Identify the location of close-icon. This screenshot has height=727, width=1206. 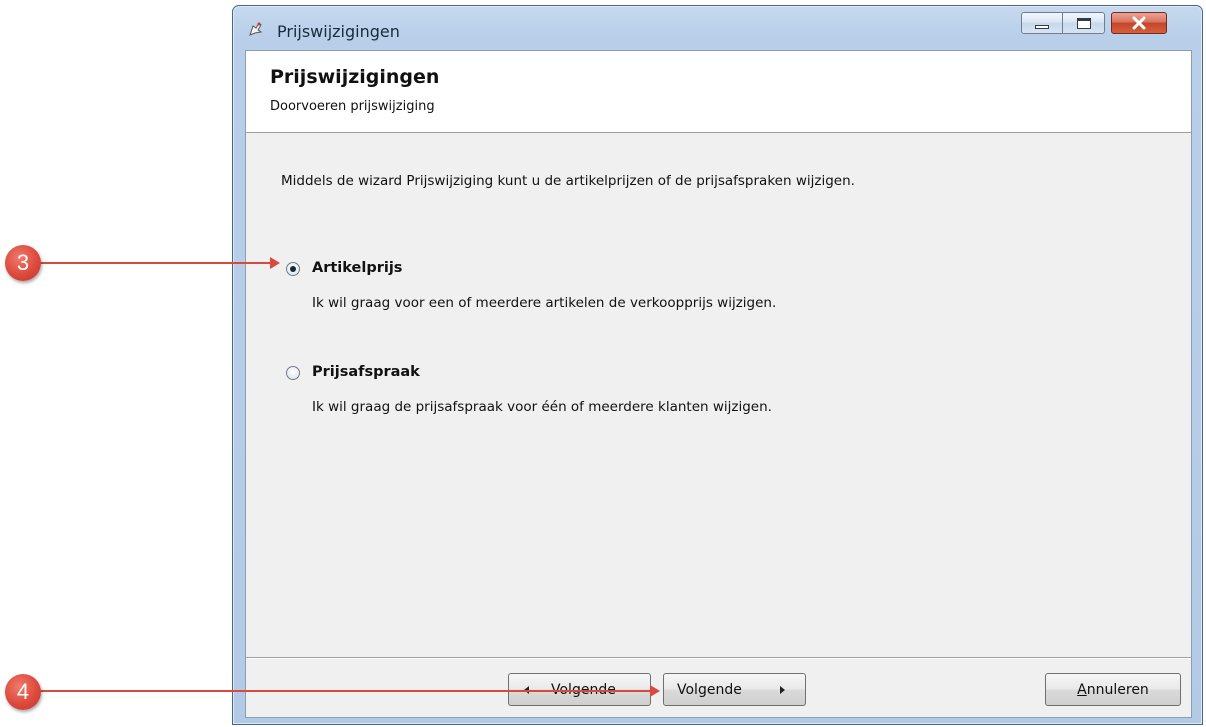
(1139, 23).